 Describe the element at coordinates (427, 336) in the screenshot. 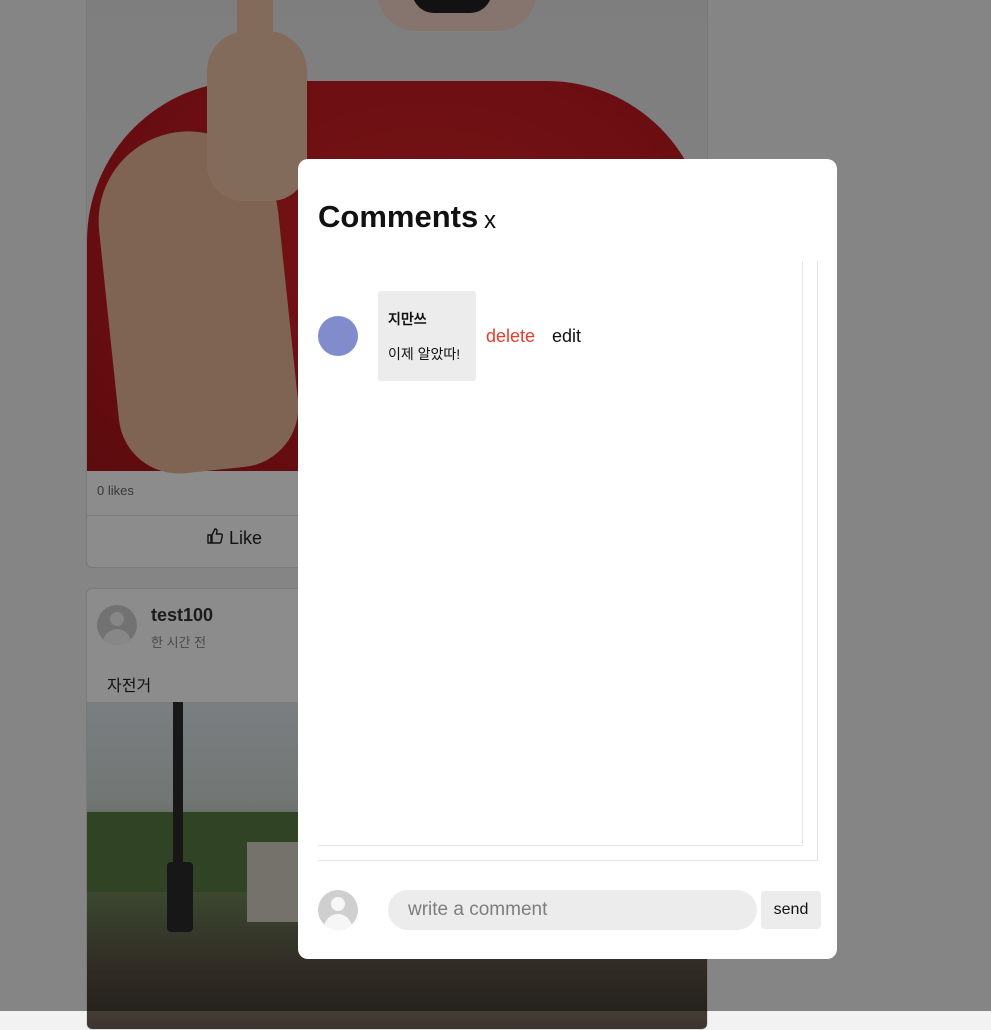

I see `comment-bubble: 지만쓰 이제 알았따!` at that location.